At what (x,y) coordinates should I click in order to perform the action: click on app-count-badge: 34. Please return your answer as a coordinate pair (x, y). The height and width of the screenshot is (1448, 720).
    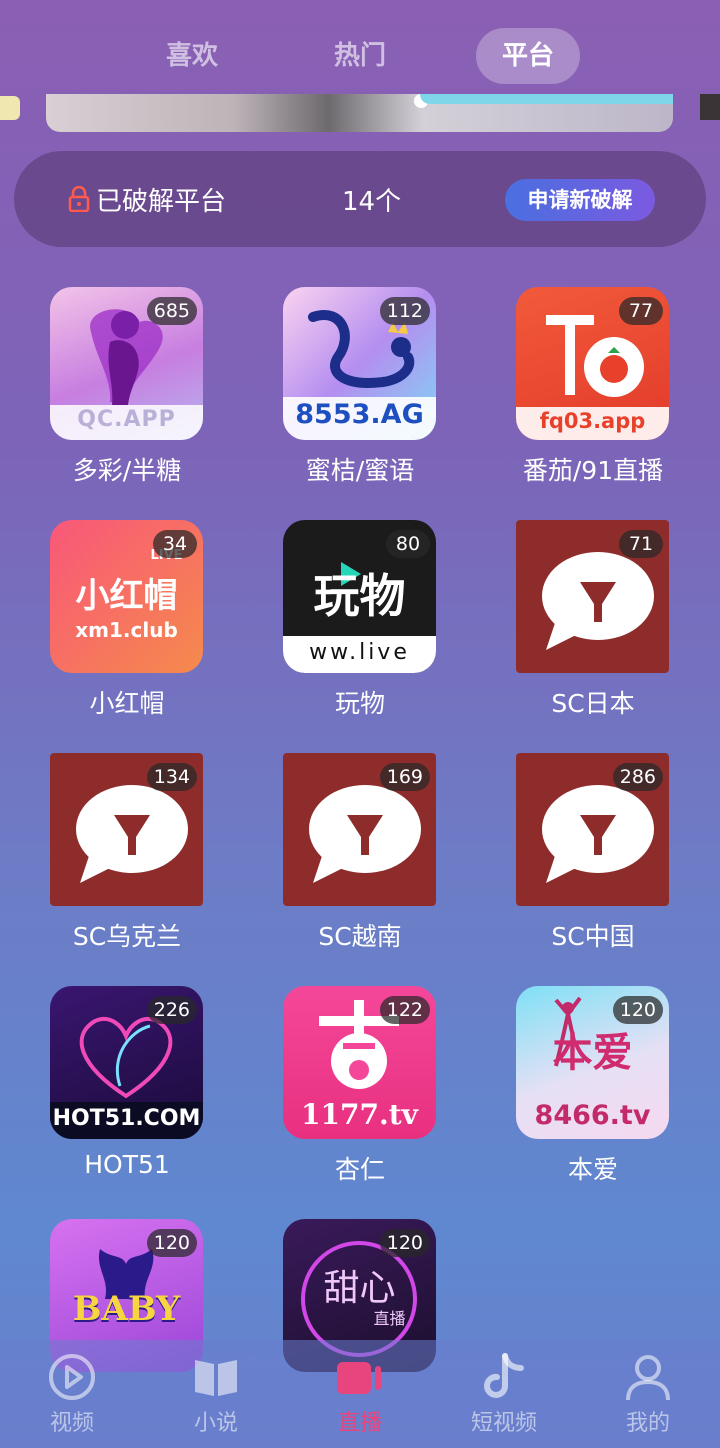
    Looking at the image, I should click on (175, 544).